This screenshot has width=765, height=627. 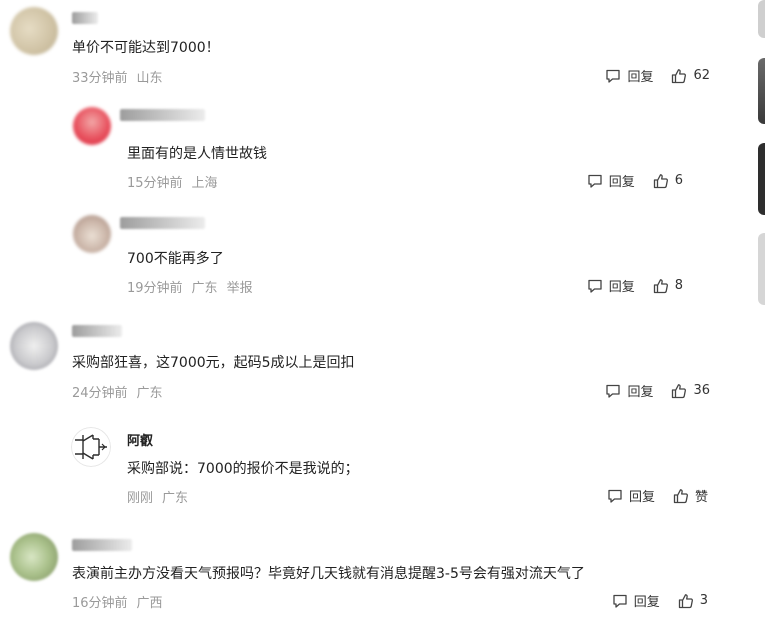 What do you see at coordinates (204, 183) in the screenshot?
I see `comment-location: 上海` at bounding box center [204, 183].